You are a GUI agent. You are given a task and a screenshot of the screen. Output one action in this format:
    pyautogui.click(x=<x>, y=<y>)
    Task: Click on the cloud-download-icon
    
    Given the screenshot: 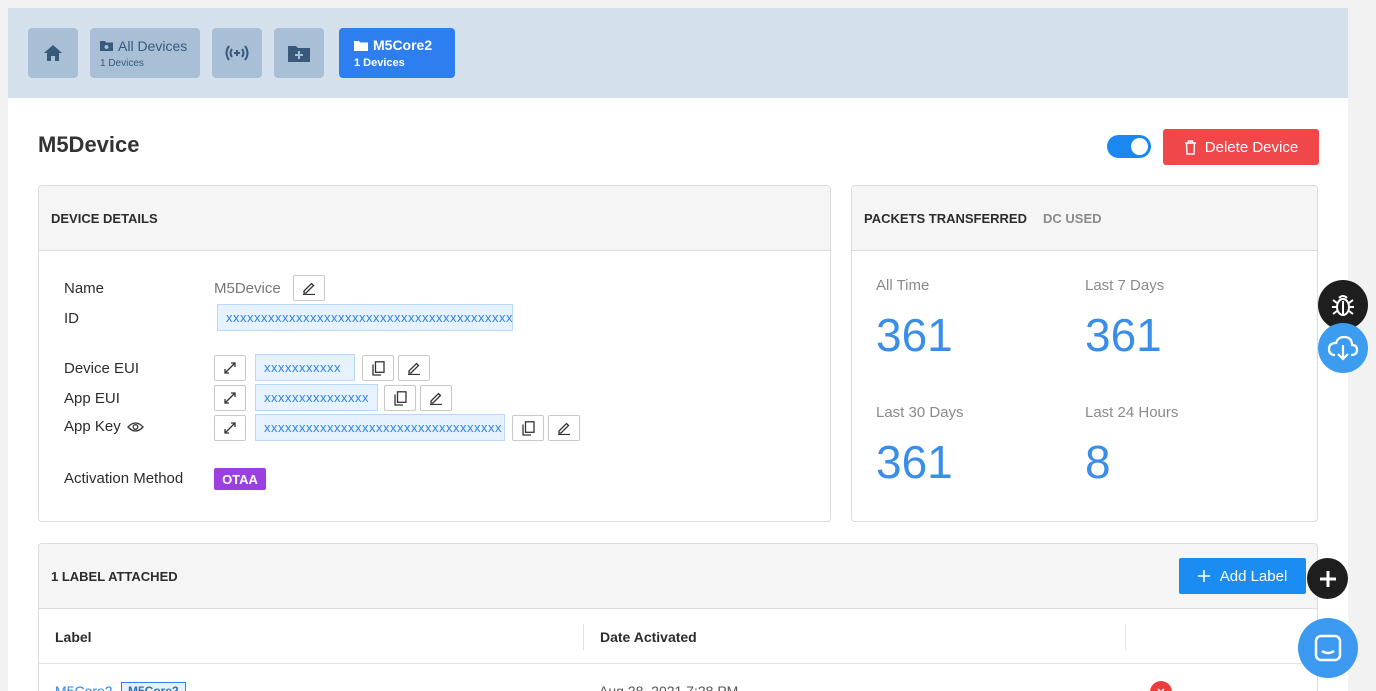 What is the action you would take?
    pyautogui.click(x=1343, y=348)
    